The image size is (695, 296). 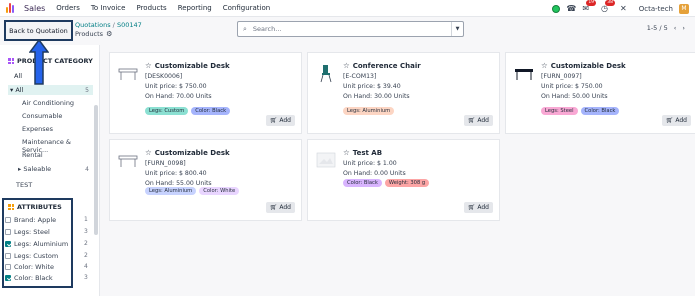 I want to click on company-switcher: Octa-tech, so click(x=656, y=9).